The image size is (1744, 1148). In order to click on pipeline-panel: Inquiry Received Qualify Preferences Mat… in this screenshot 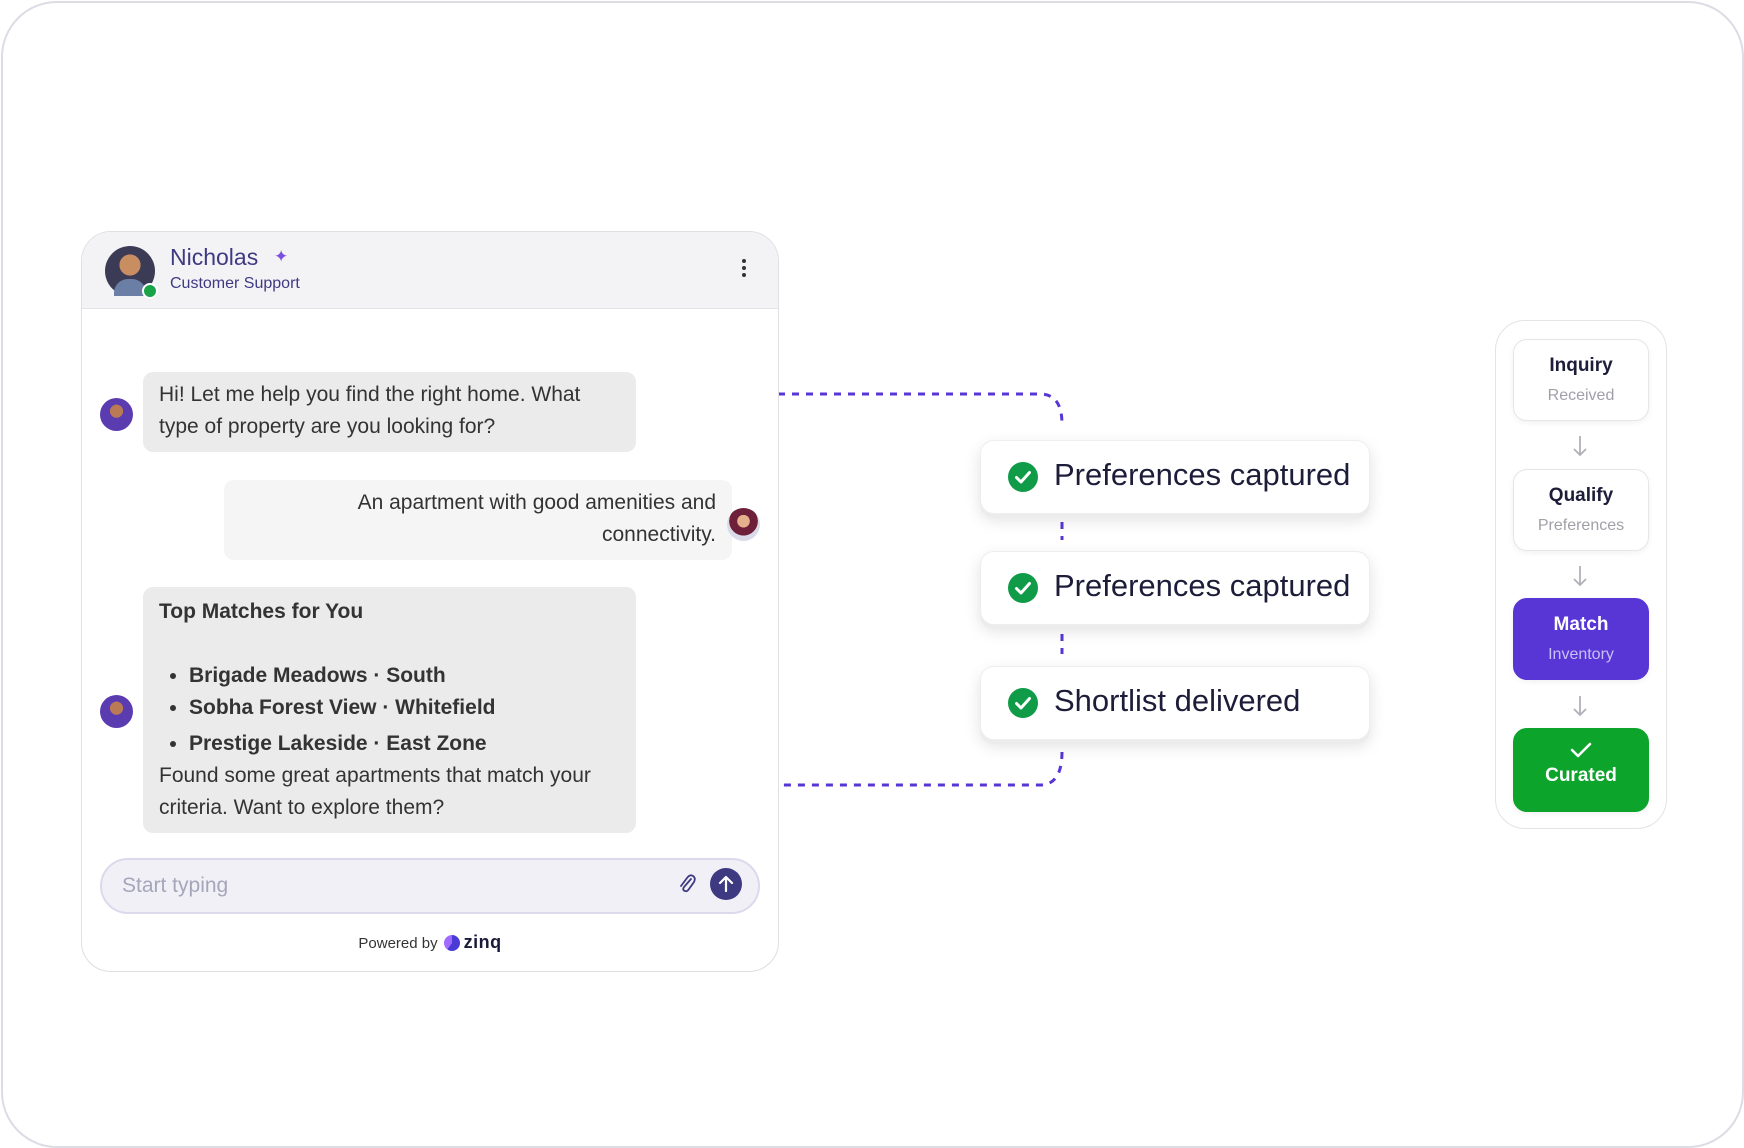, I will do `click(1581, 574)`.